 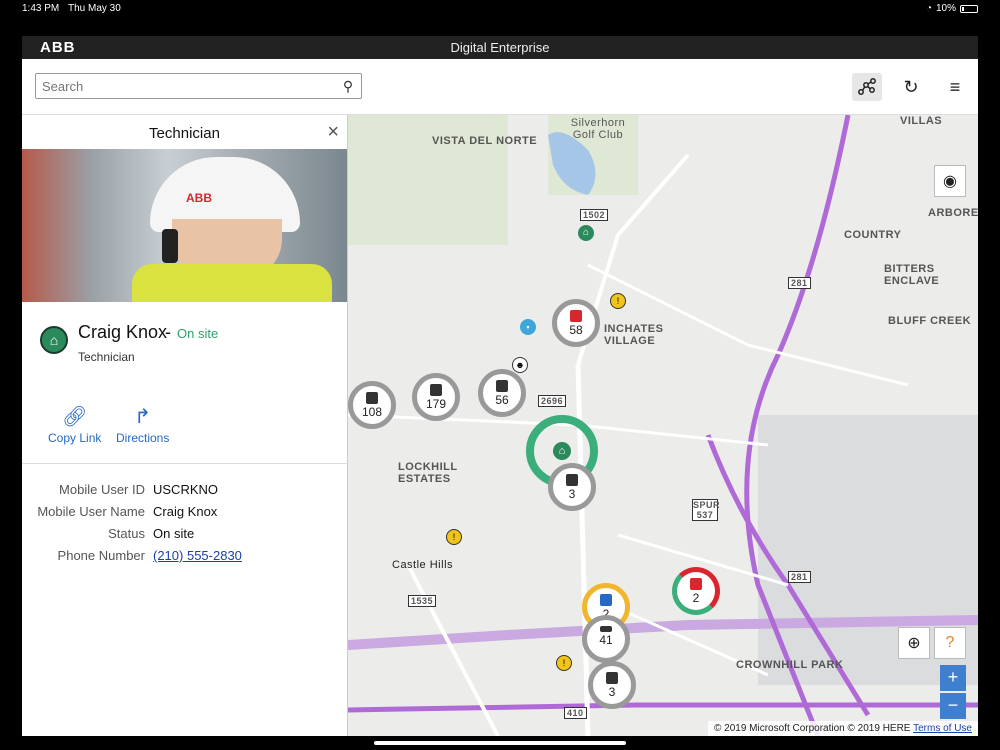 I want to click on truck-icon, so click(x=696, y=584).